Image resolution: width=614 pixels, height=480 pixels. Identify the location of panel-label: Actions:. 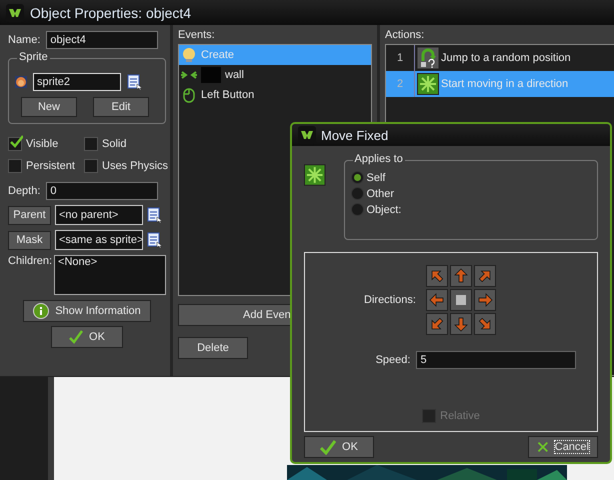
(405, 35).